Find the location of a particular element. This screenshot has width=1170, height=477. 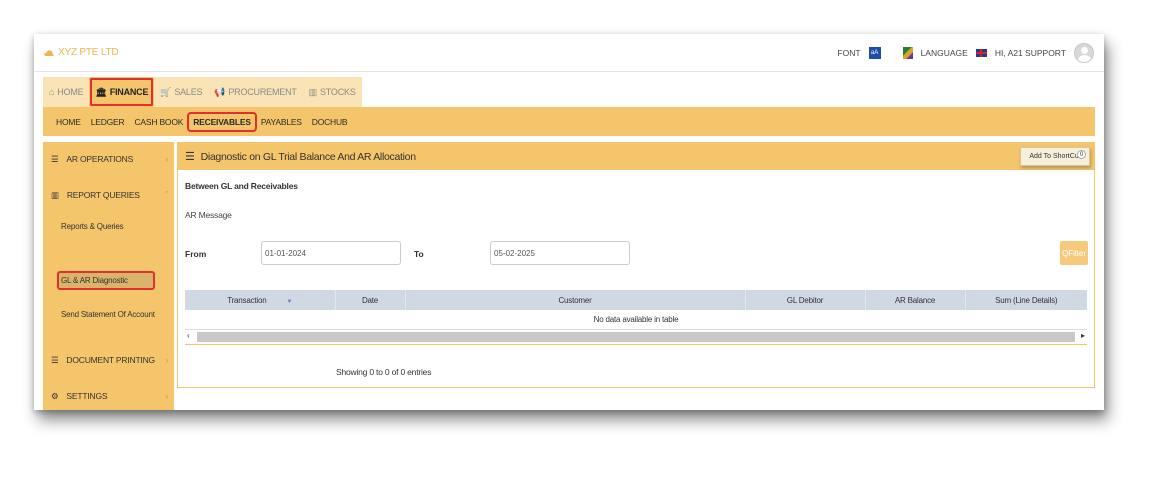

language-label: LANGUAGE is located at coordinates (944, 53).